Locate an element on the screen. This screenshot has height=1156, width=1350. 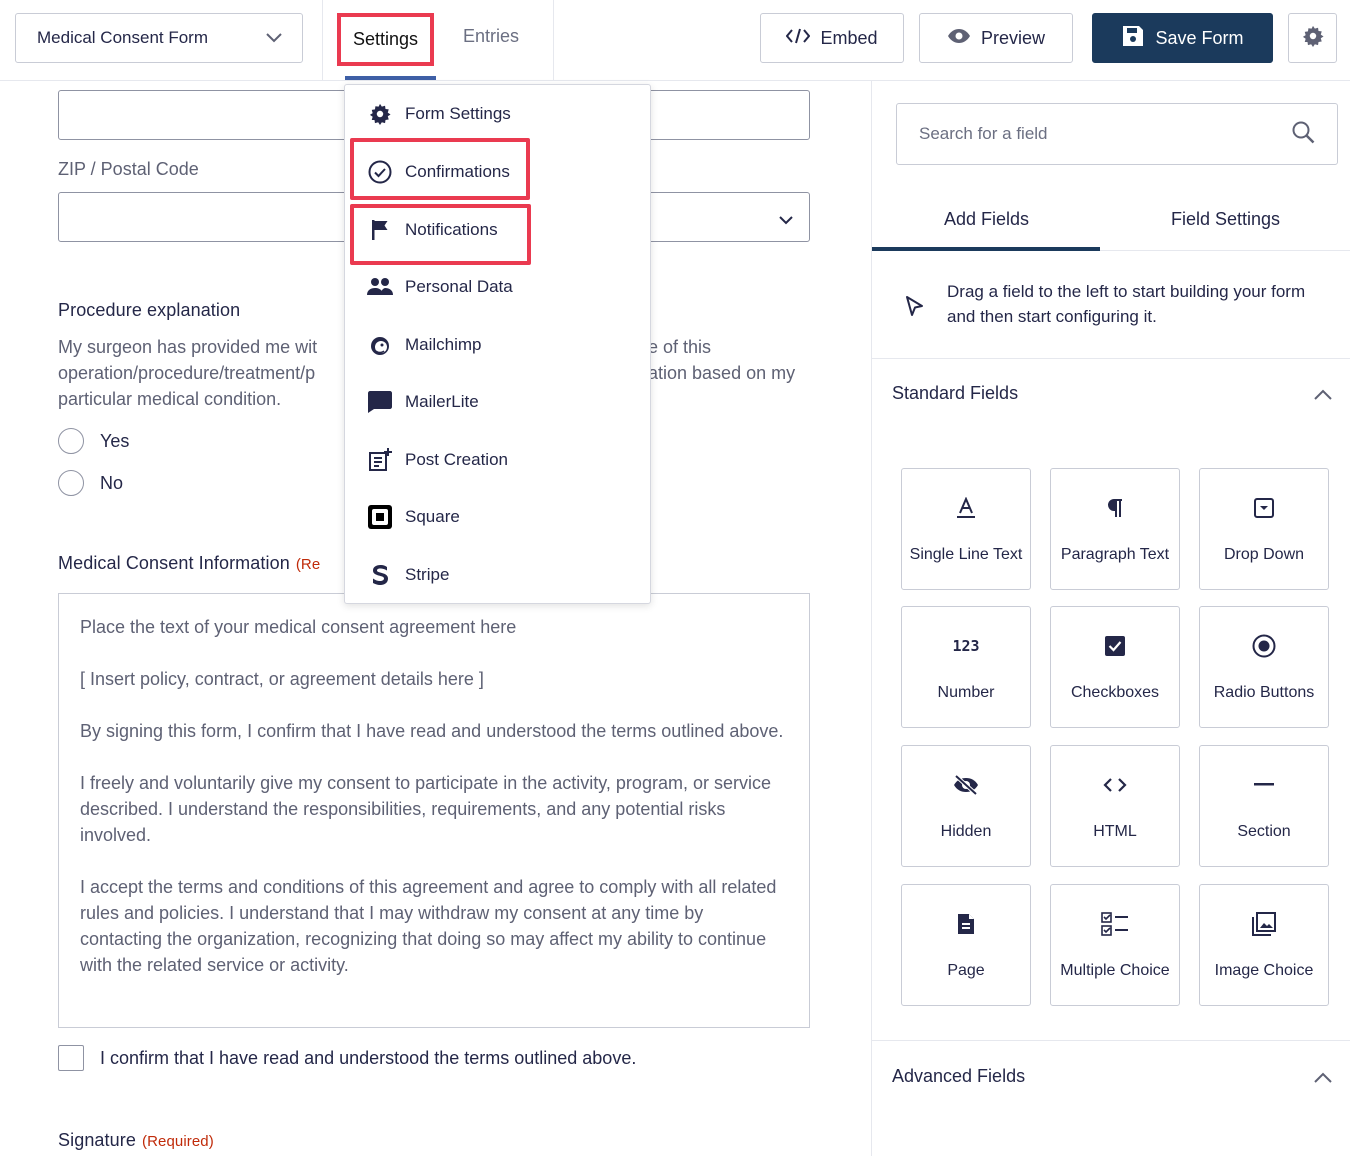
eye-icon is located at coordinates (959, 38).